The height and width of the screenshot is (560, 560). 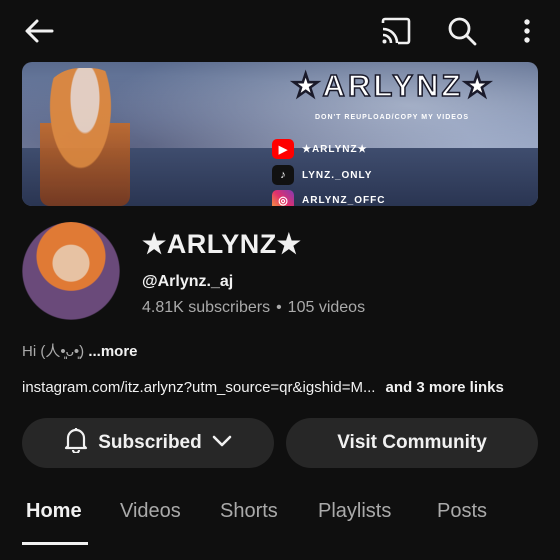 I want to click on chevron-down-icon, so click(x=222, y=443).